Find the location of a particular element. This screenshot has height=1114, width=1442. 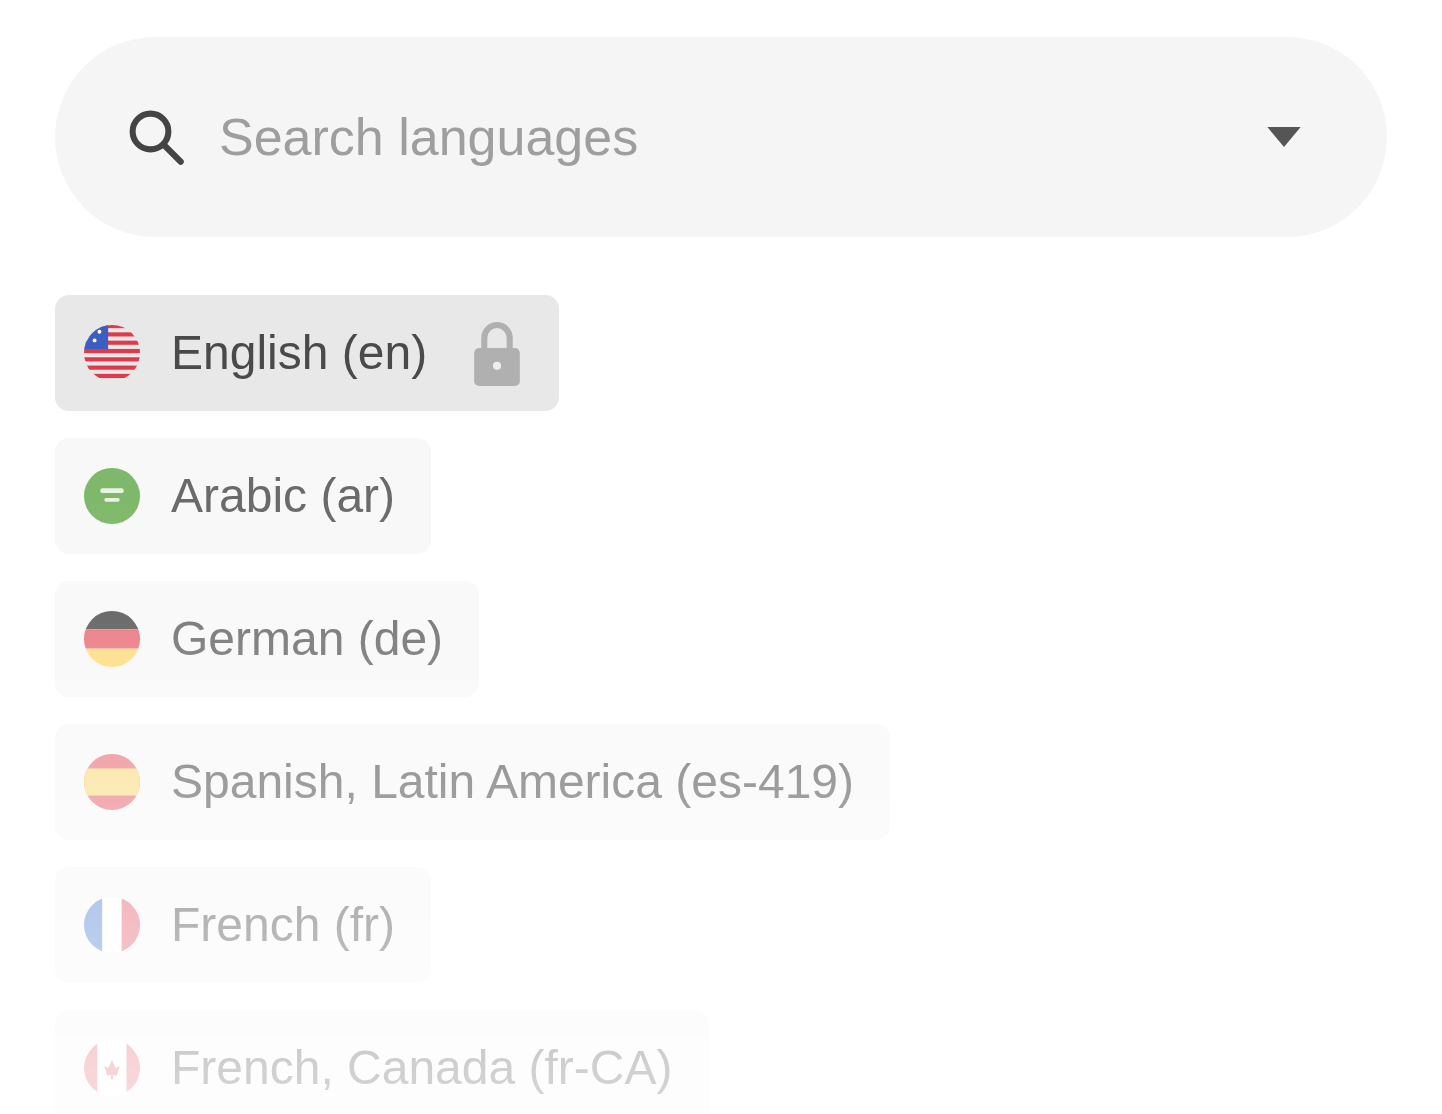

language-chip: English (en) is located at coordinates (307, 353).